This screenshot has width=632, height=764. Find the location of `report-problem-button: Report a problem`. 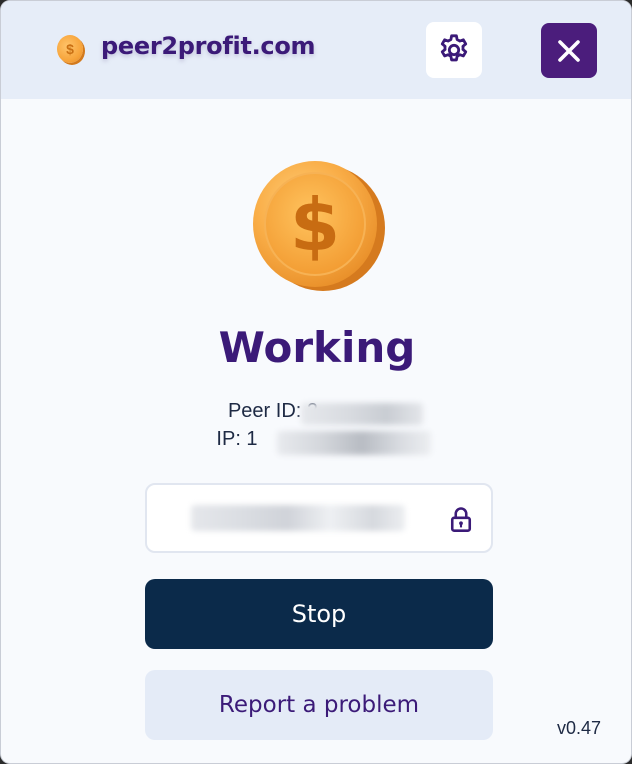

report-problem-button: Report a problem is located at coordinates (319, 705).